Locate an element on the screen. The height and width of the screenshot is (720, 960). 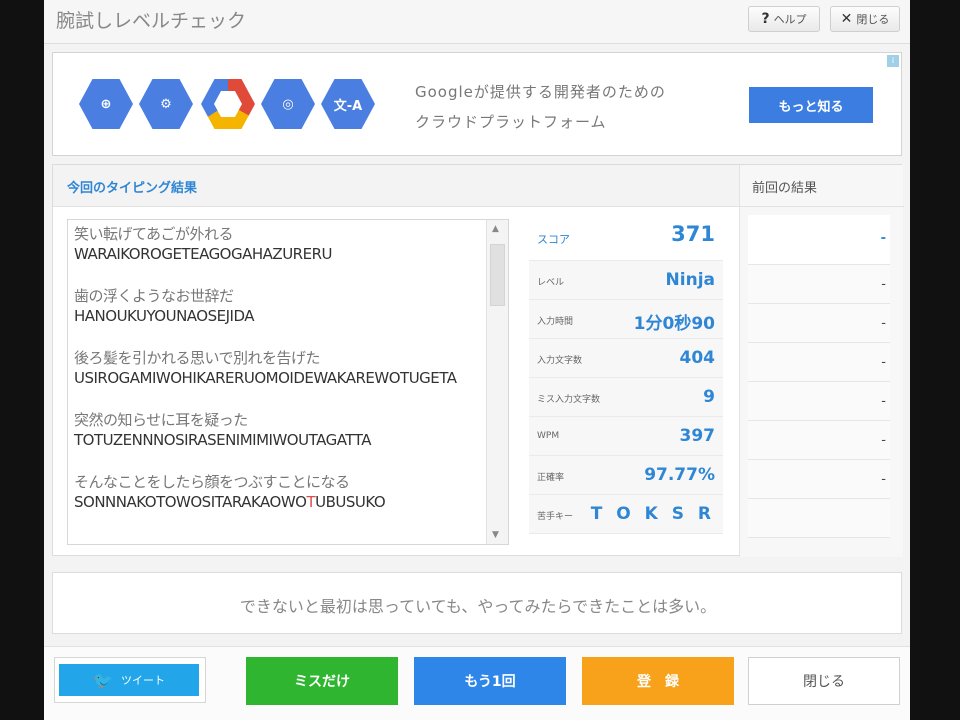
cloud-zoom-icon: ⊕ is located at coordinates (106, 104).